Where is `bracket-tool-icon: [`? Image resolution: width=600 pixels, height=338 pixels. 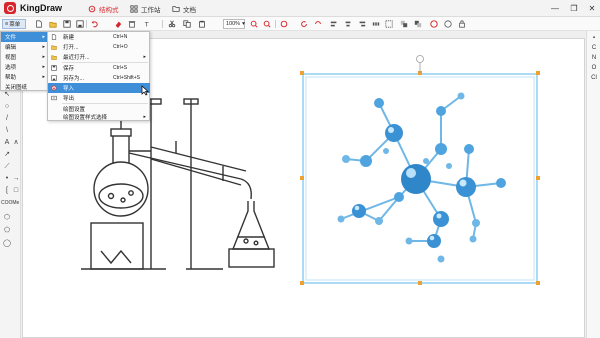 bracket-tool-icon: [ is located at coordinates (7, 191).